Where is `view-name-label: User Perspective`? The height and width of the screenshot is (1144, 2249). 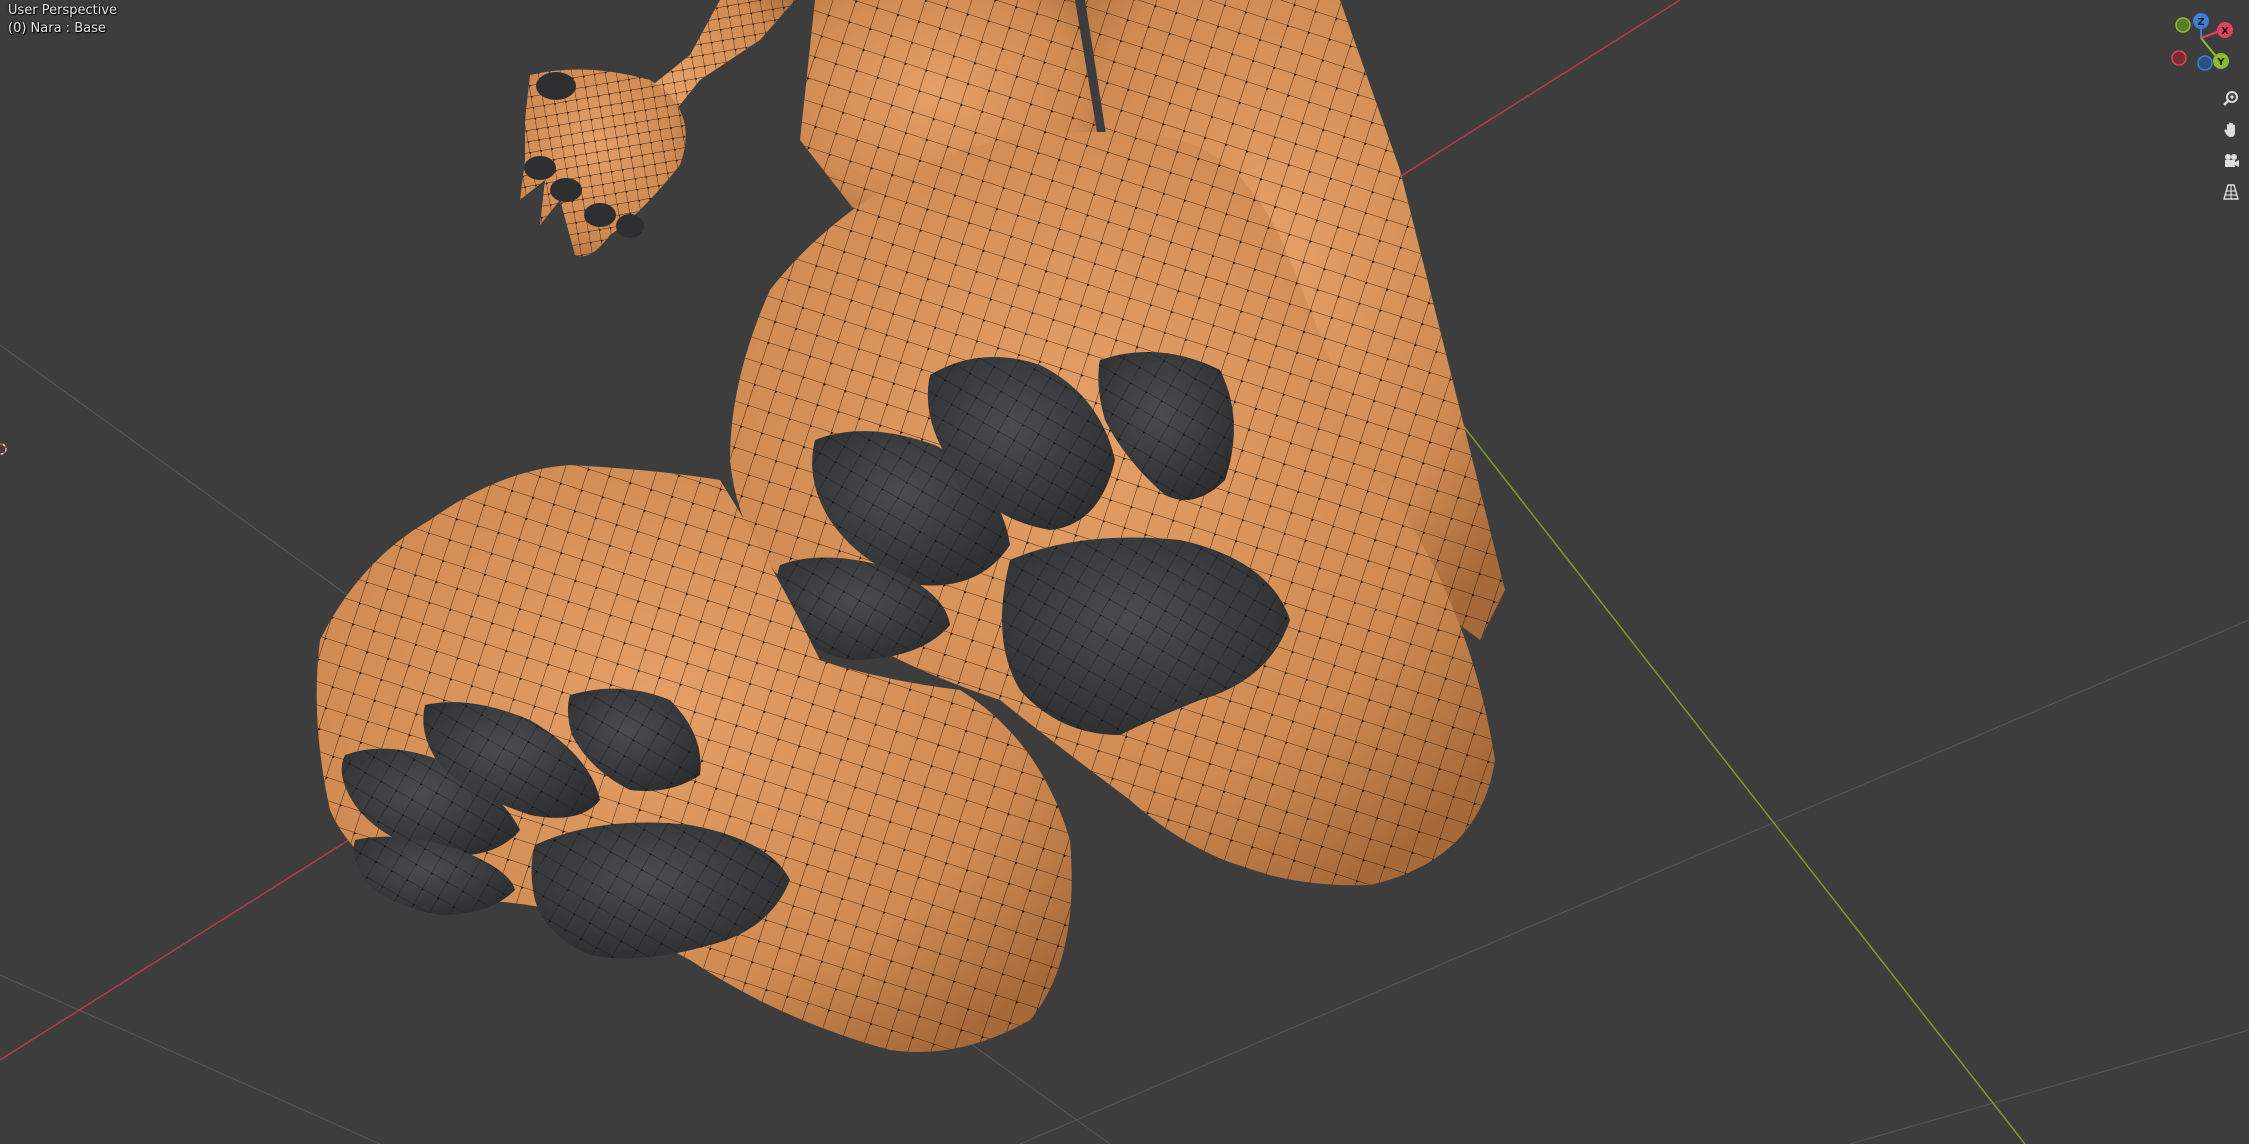
view-name-label: User Perspective is located at coordinates (63, 10).